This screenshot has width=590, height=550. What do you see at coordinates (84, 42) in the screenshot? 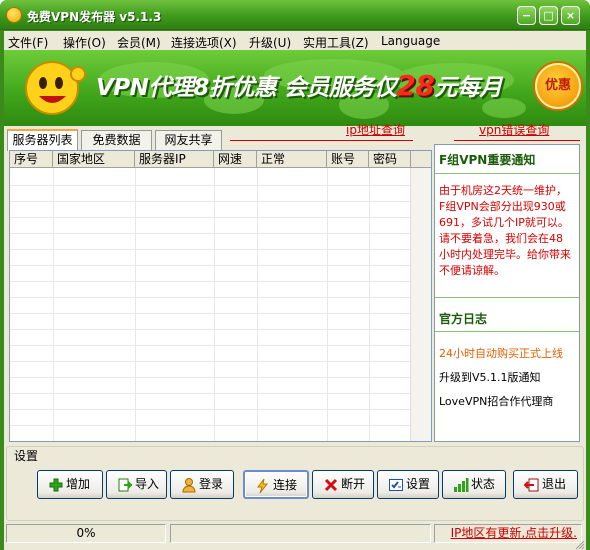
I see `menu-operation: 操作(O)` at bounding box center [84, 42].